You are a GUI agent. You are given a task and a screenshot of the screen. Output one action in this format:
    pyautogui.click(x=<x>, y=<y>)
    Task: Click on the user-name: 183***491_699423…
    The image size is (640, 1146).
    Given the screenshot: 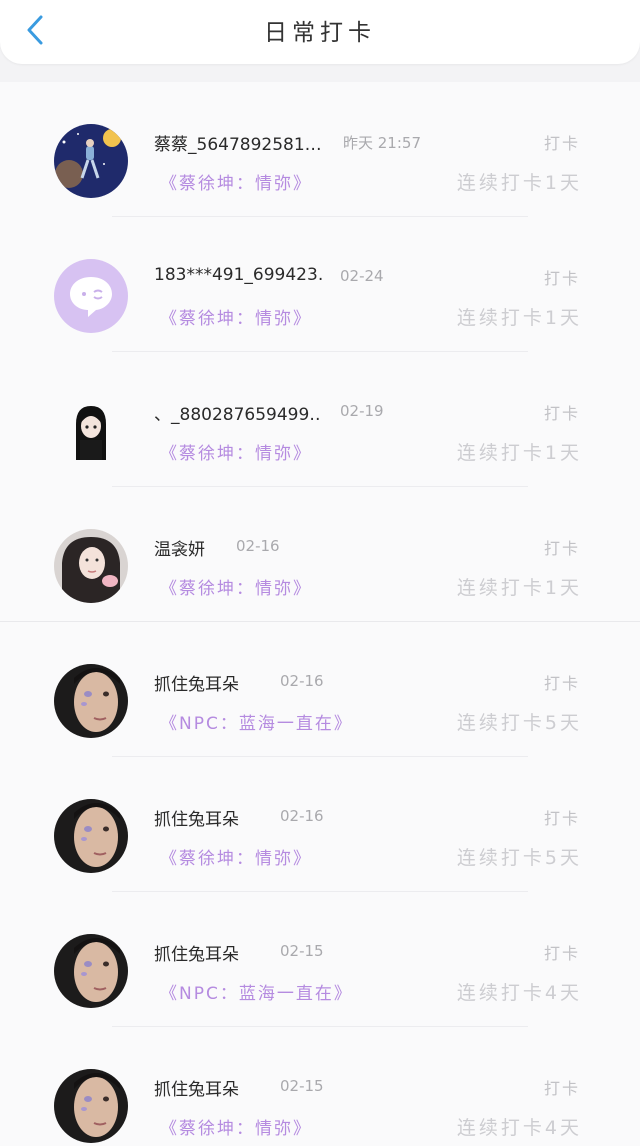 What is the action you would take?
    pyautogui.click(x=238, y=275)
    